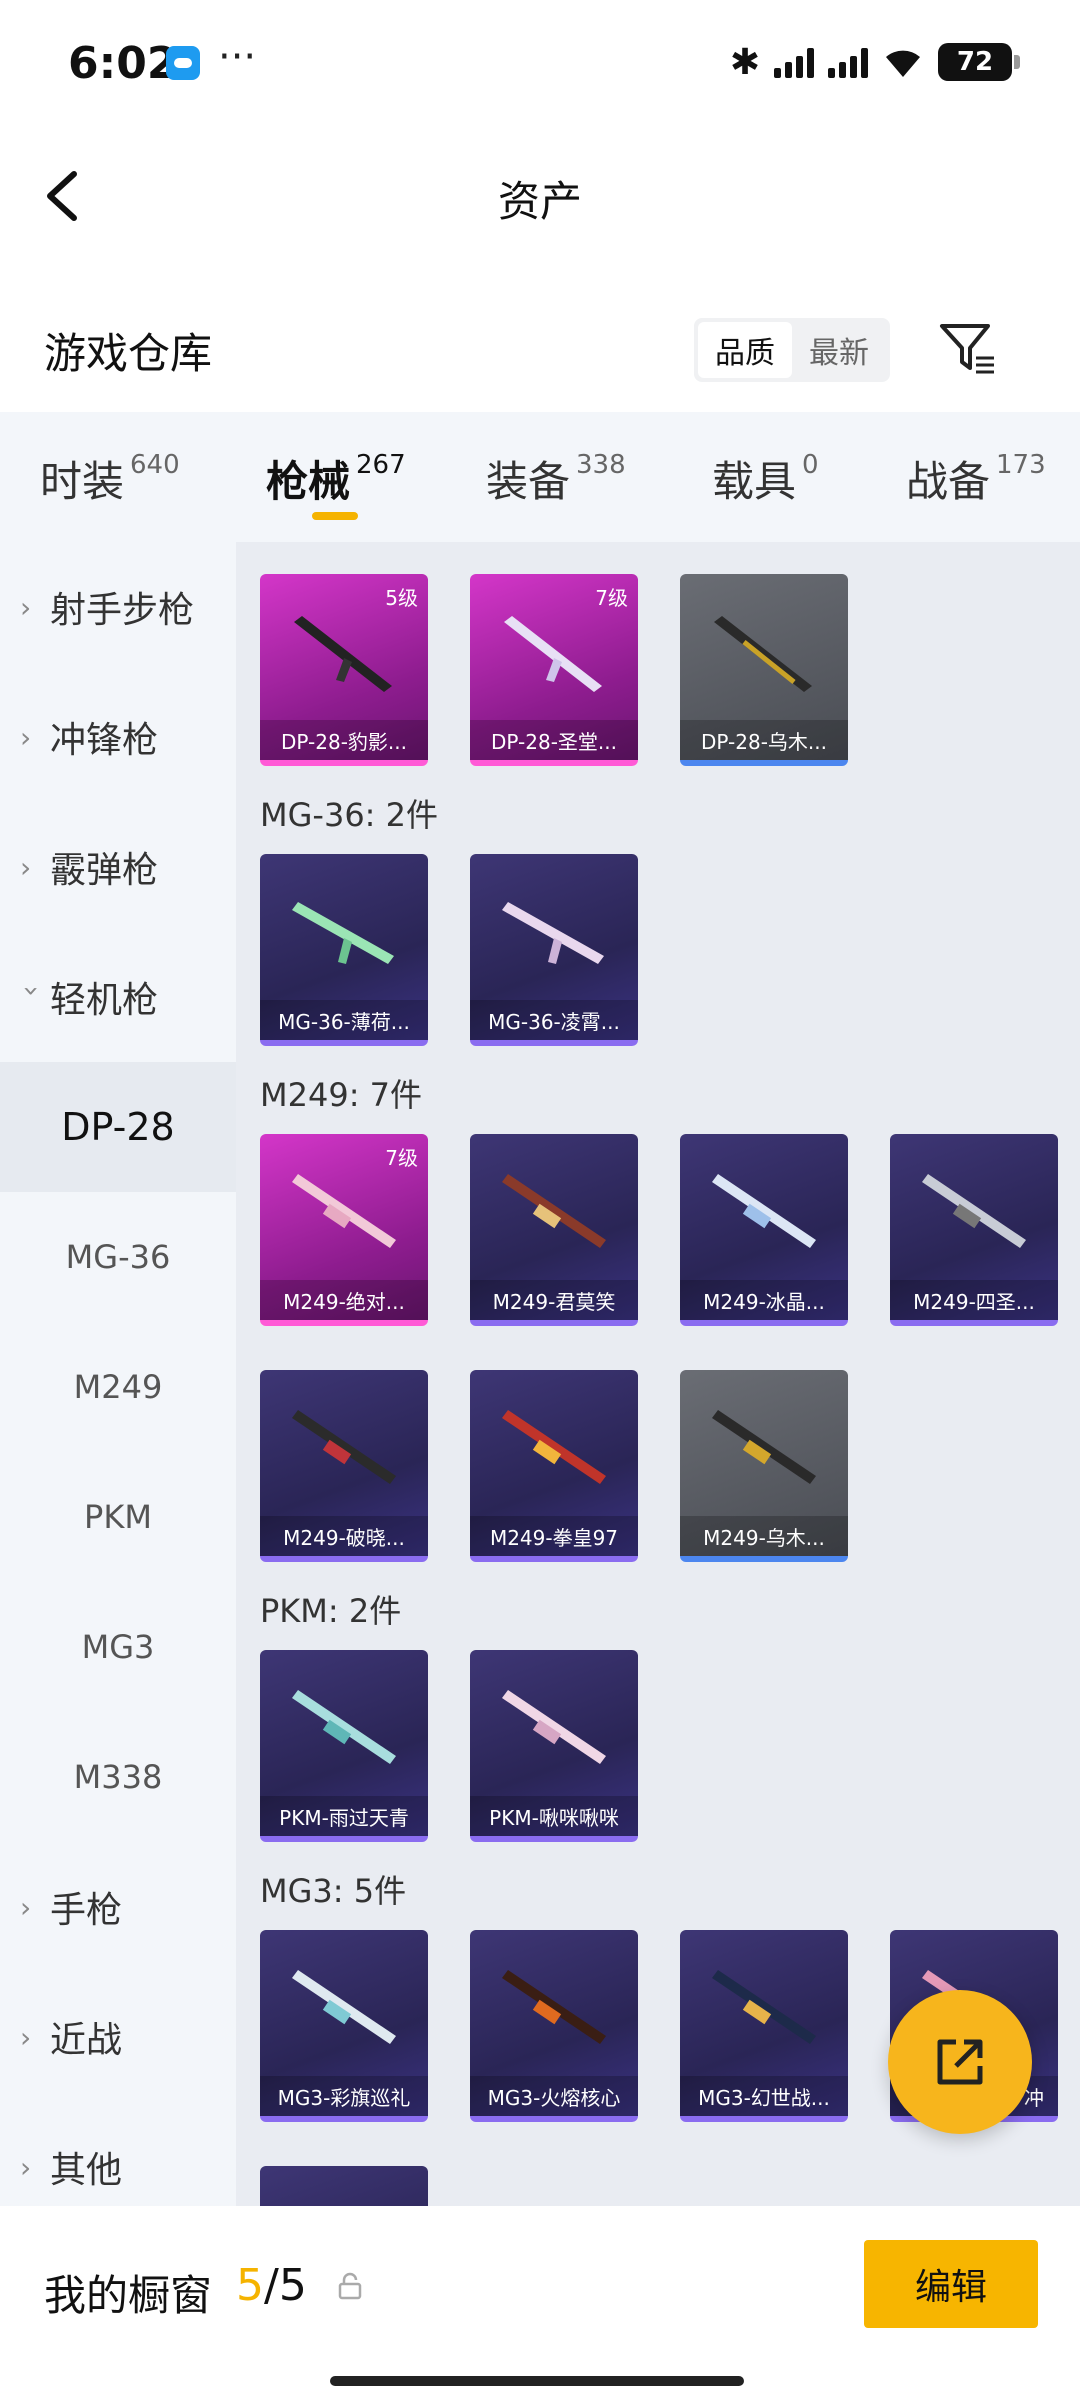  I want to click on edit-button: 编辑, so click(951, 2284).